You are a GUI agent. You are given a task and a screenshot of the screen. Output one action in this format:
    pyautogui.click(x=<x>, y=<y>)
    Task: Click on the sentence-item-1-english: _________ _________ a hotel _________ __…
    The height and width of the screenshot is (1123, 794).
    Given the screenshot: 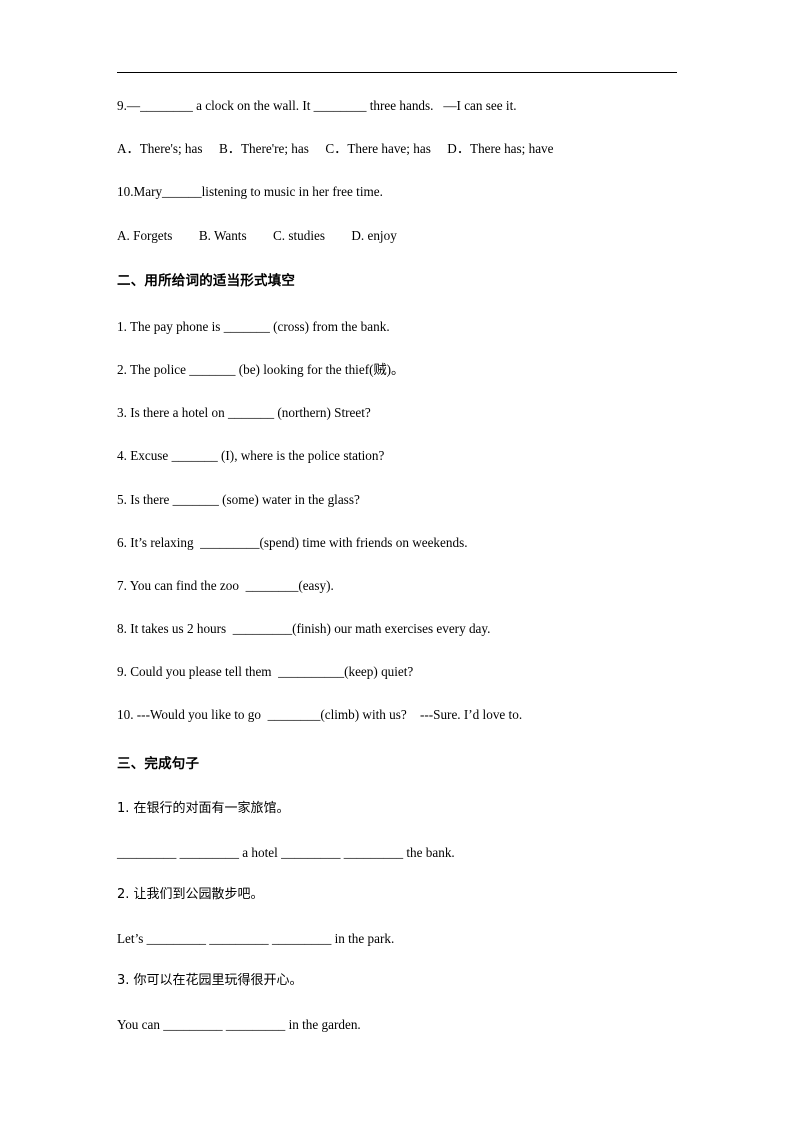 What is the action you would take?
    pyautogui.click(x=286, y=852)
    